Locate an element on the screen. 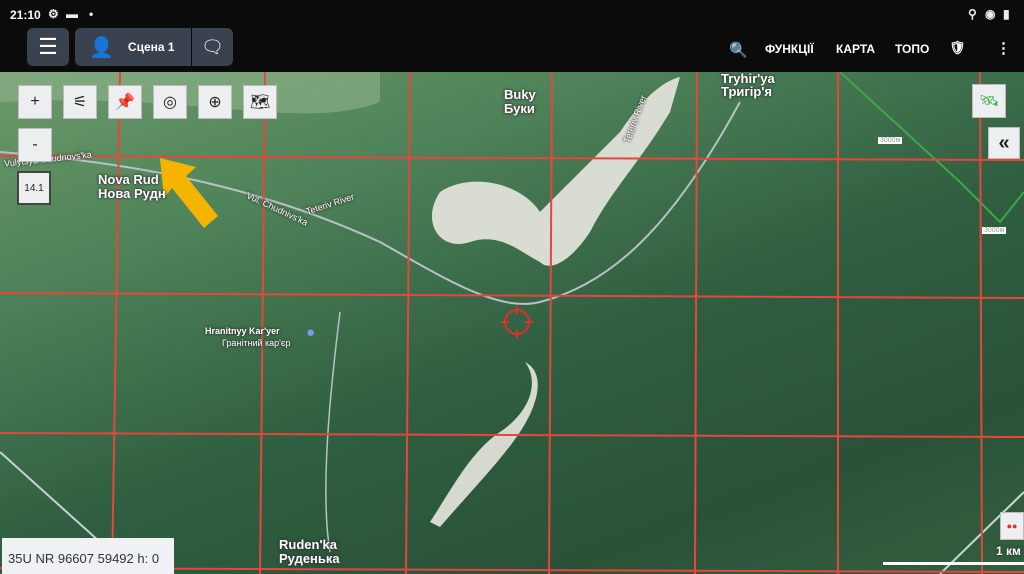  marker-toggle-button: ●● is located at coordinates (1012, 526).